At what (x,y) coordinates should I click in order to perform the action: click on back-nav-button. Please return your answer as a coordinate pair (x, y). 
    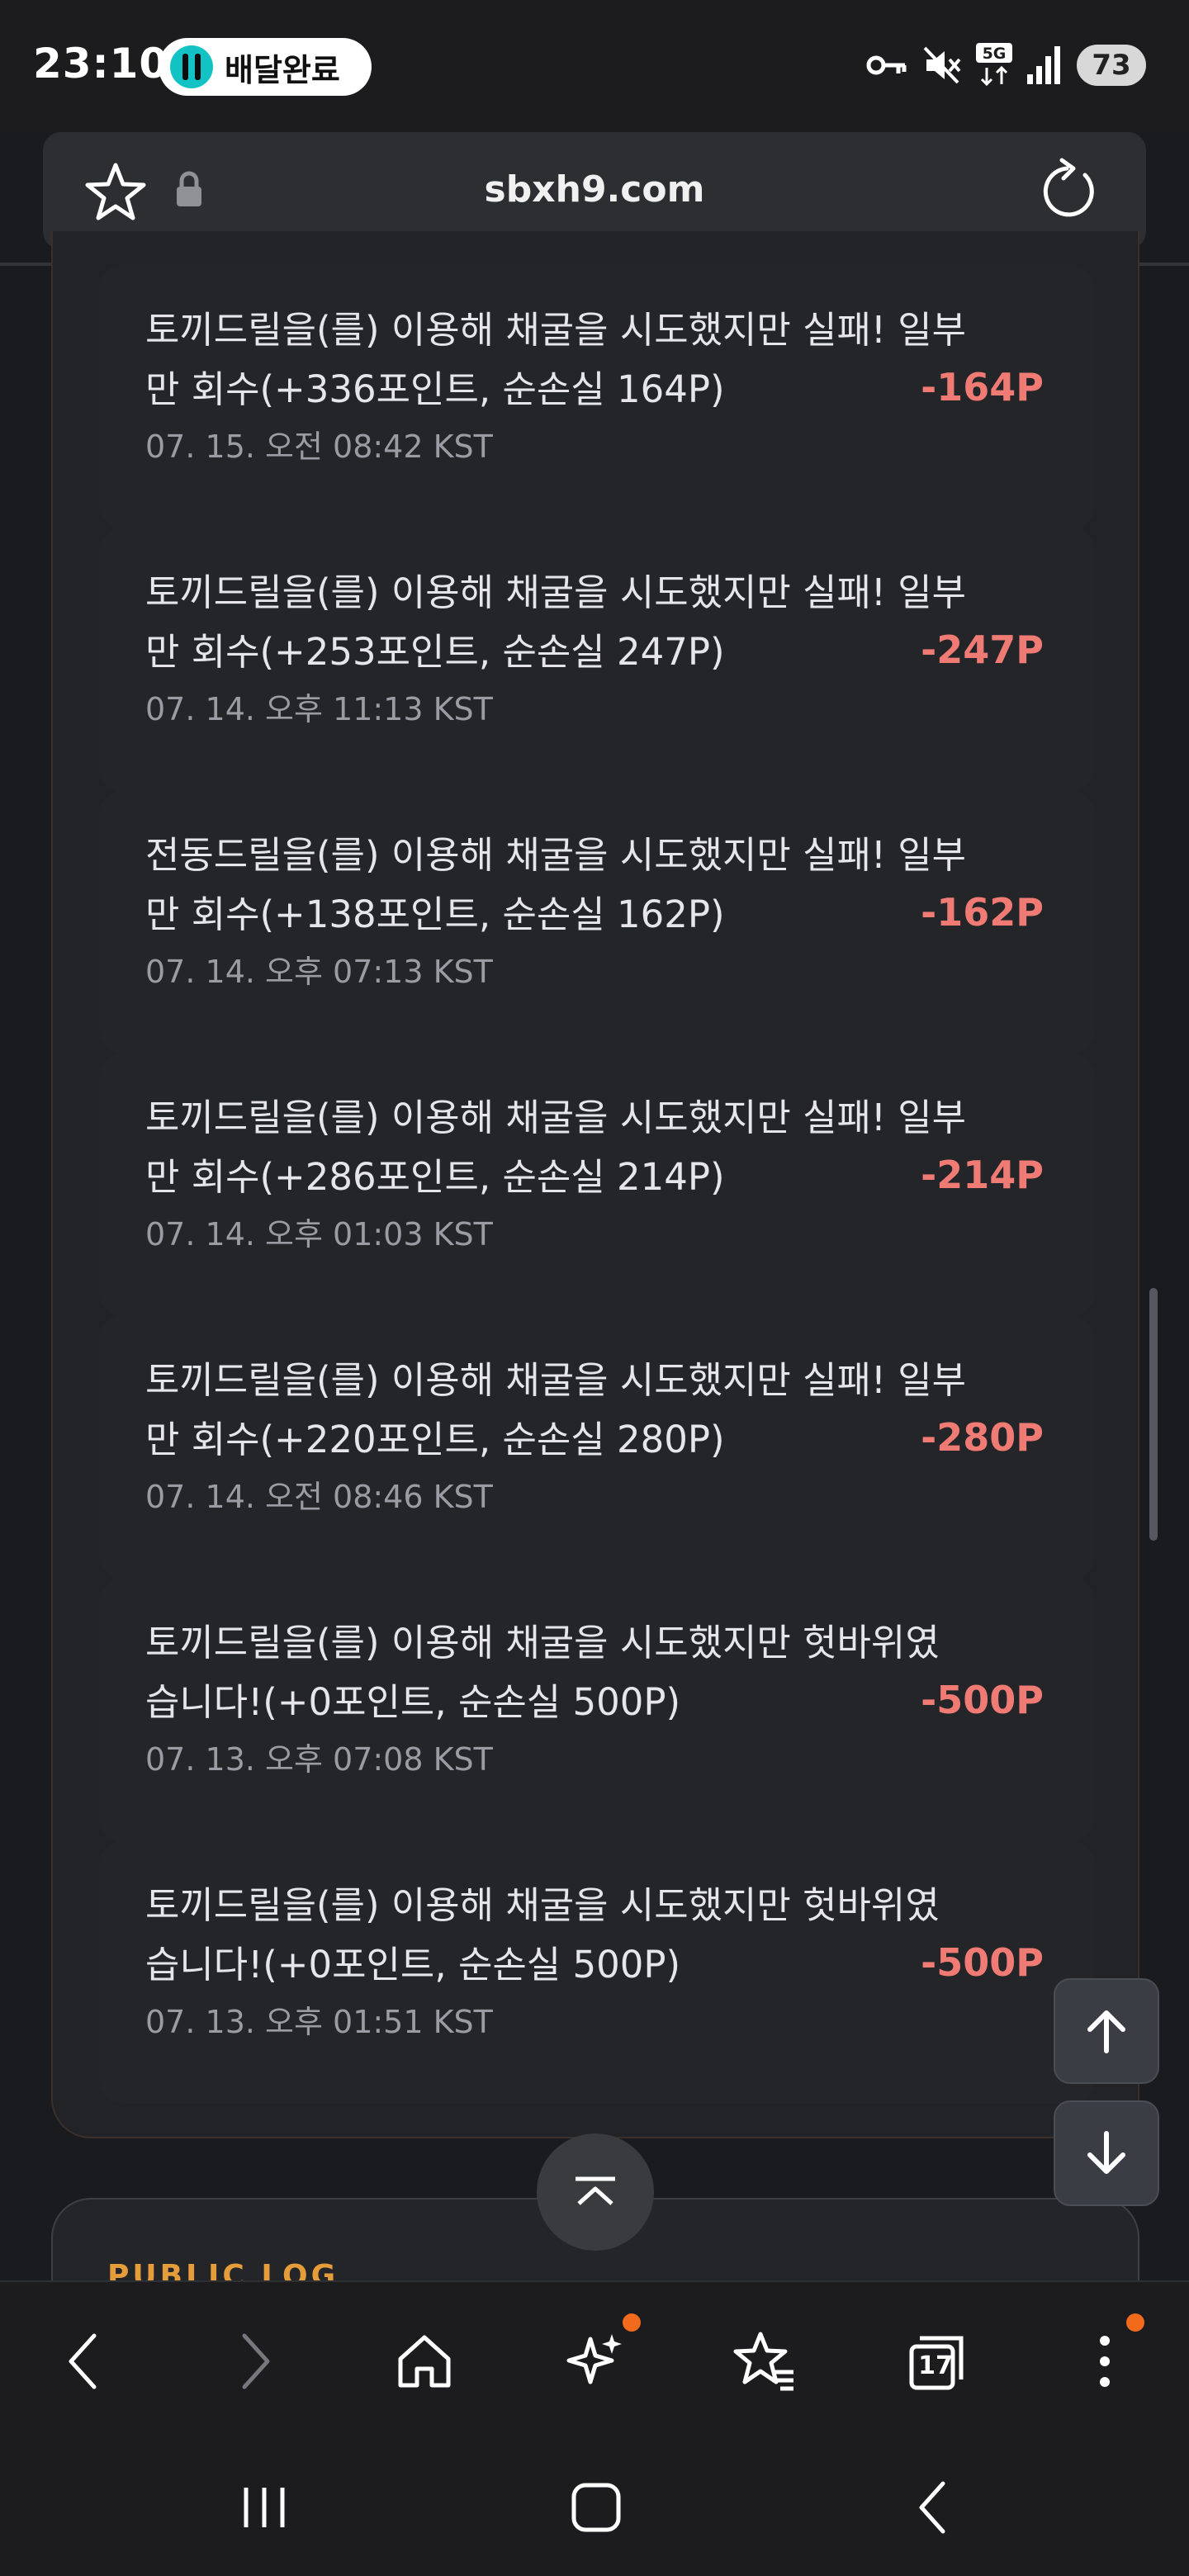
    Looking at the image, I should click on (931, 2507).